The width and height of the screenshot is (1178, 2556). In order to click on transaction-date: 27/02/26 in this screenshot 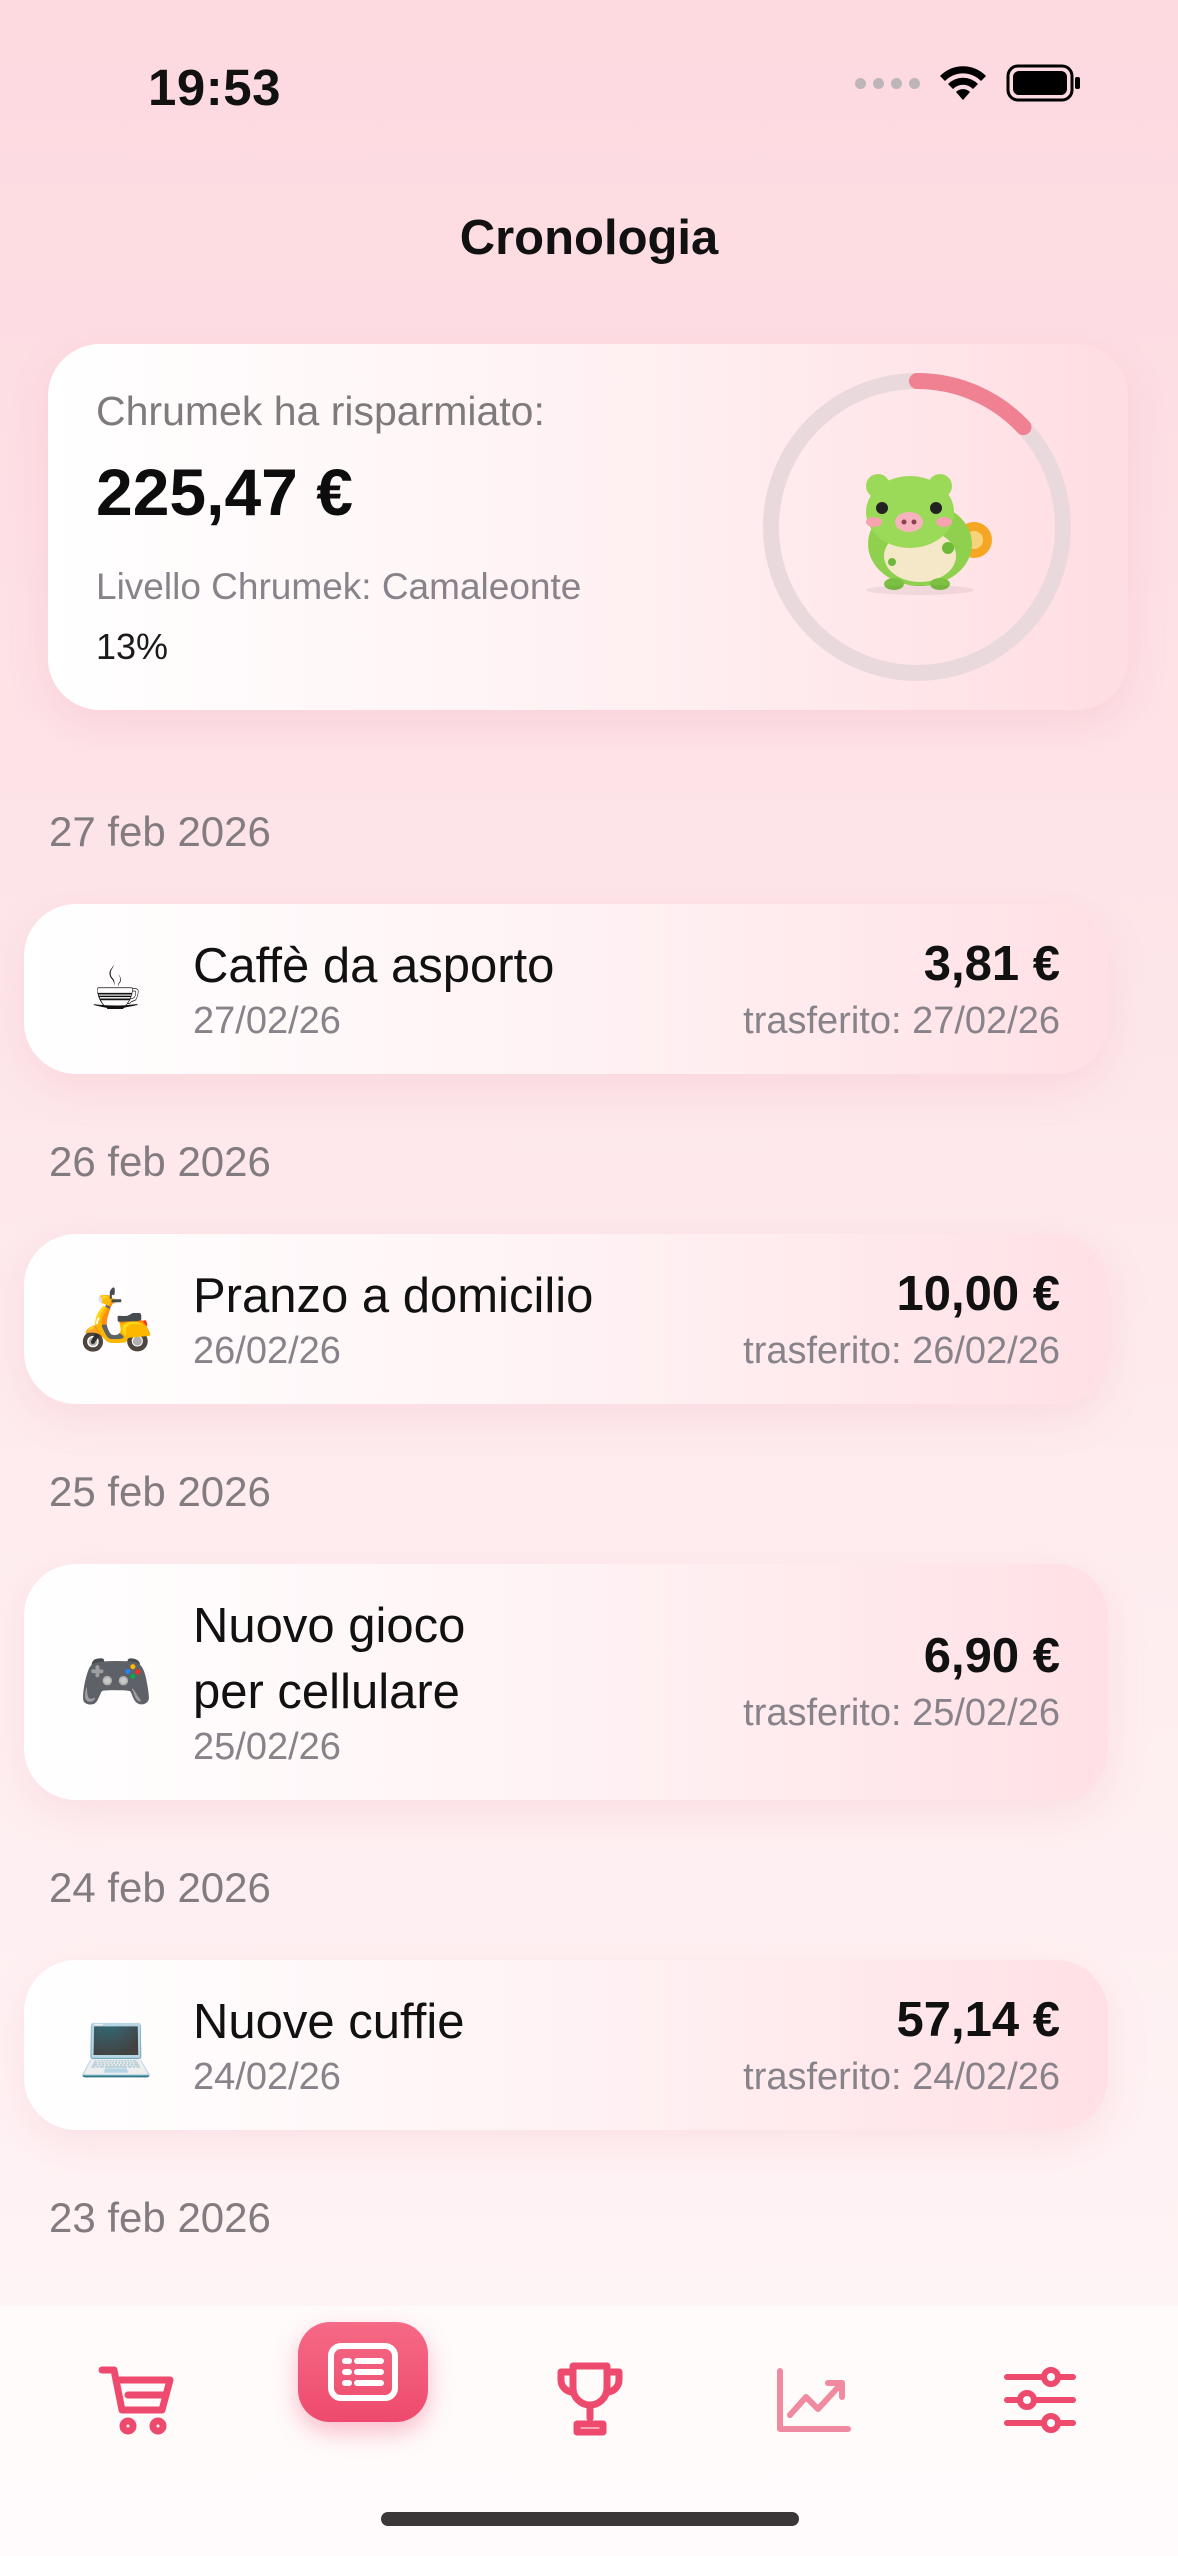, I will do `click(267, 1021)`.